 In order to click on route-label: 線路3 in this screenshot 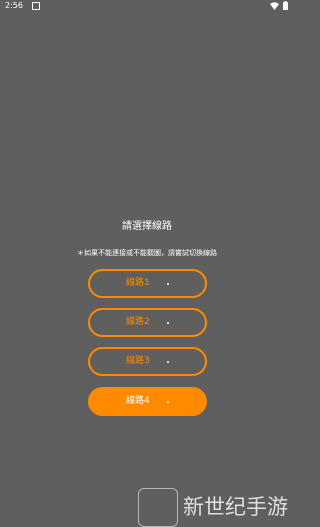, I will do `click(138, 361)`.